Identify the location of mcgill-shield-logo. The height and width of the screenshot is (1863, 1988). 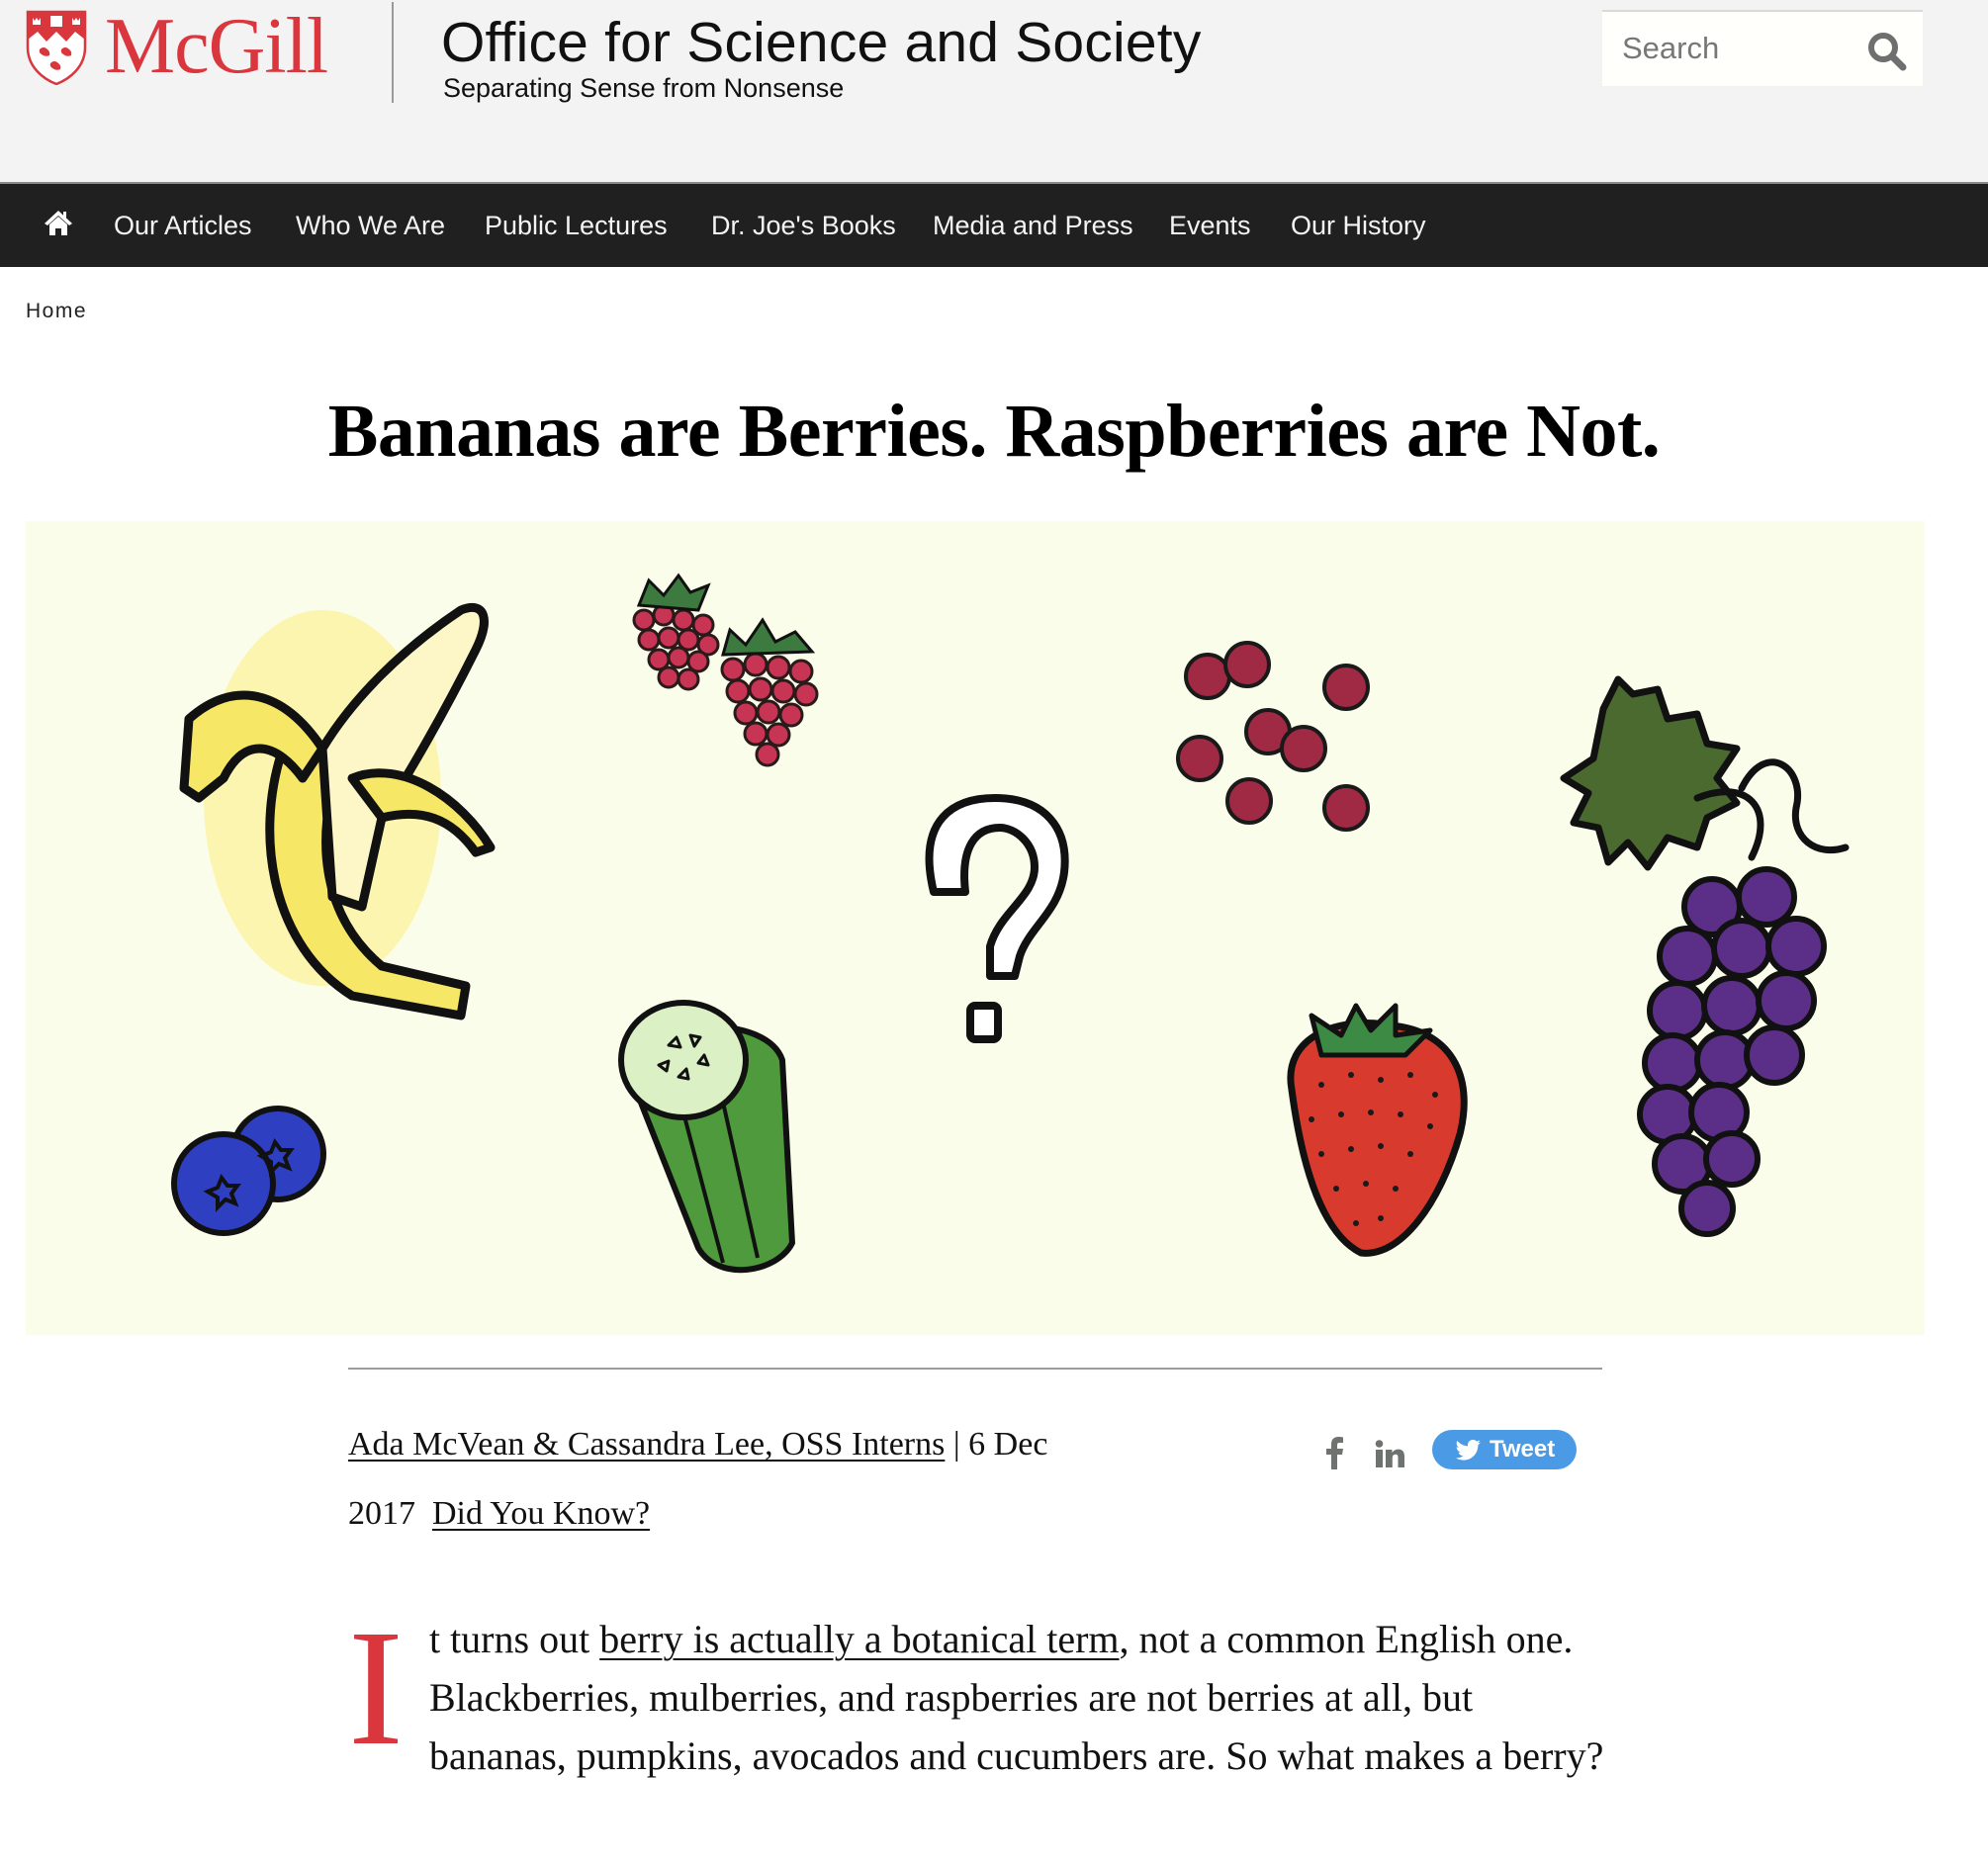
(56, 47).